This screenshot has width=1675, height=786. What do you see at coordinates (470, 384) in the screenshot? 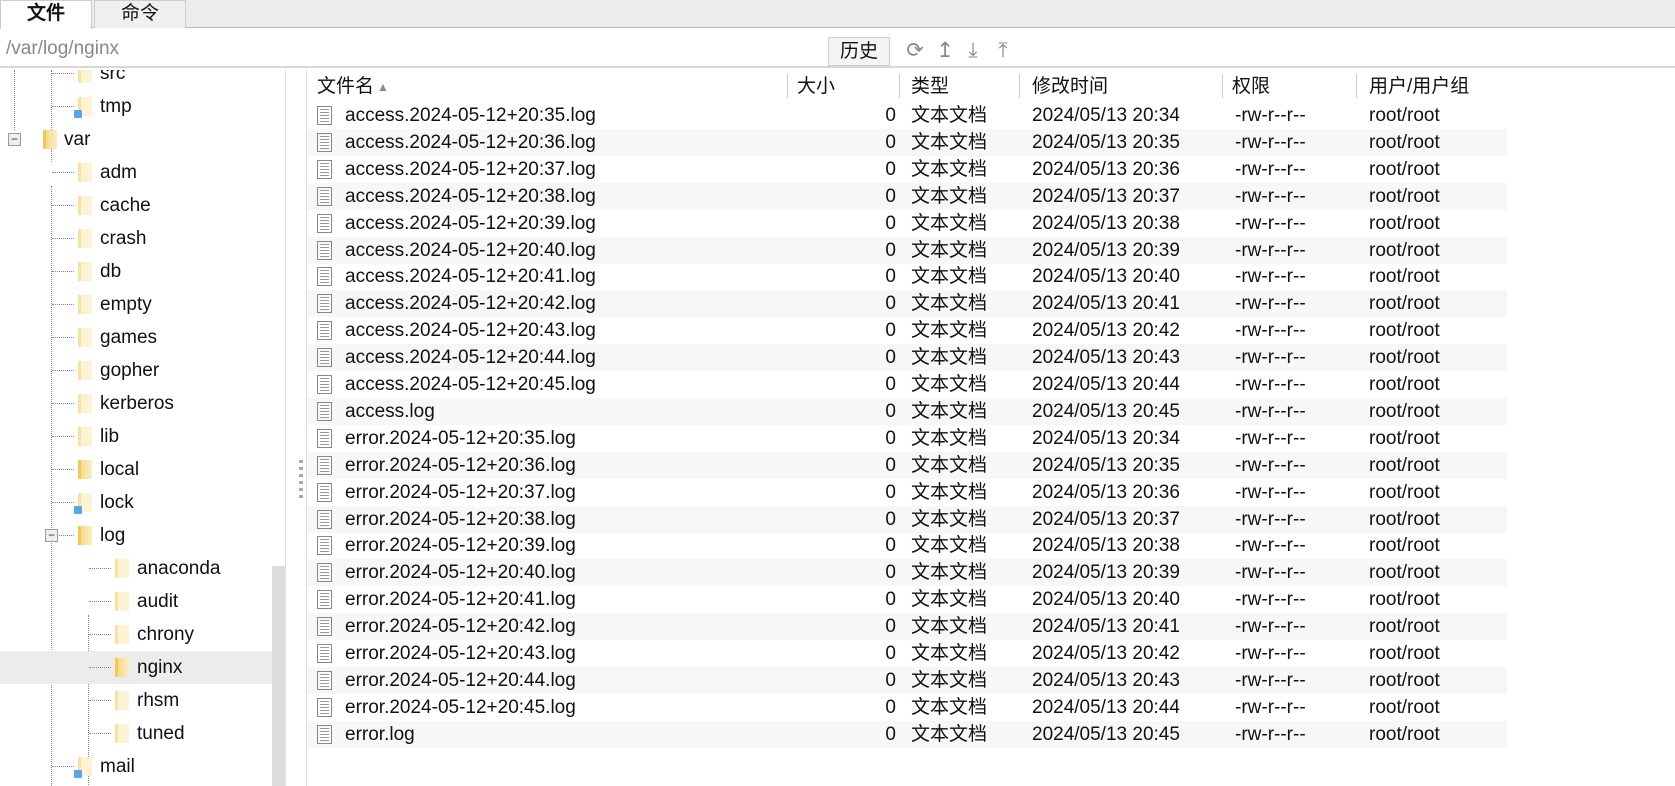
I see `file-name: access.2024-05-12+20:45.log` at bounding box center [470, 384].